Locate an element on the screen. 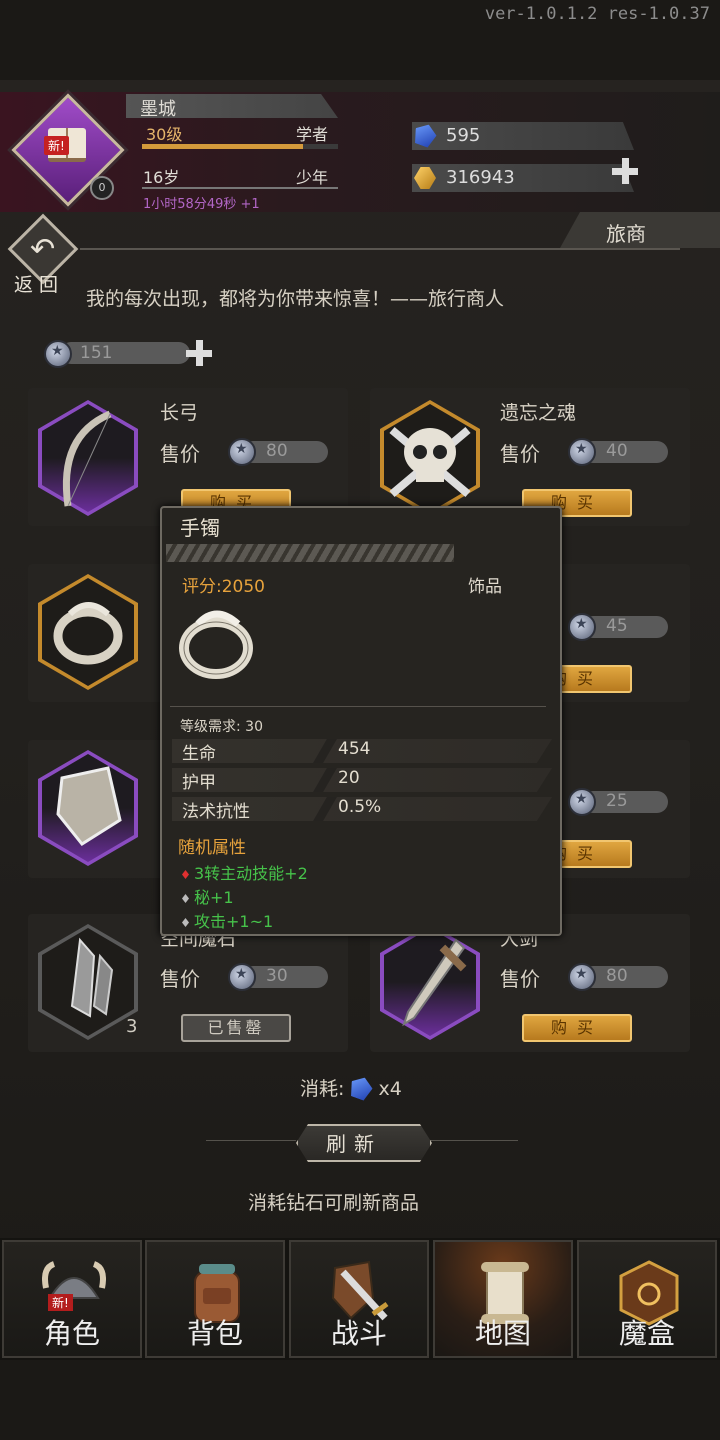 The width and height of the screenshot is (720, 1440). tooltip-score: 评分:2050 is located at coordinates (223, 587).